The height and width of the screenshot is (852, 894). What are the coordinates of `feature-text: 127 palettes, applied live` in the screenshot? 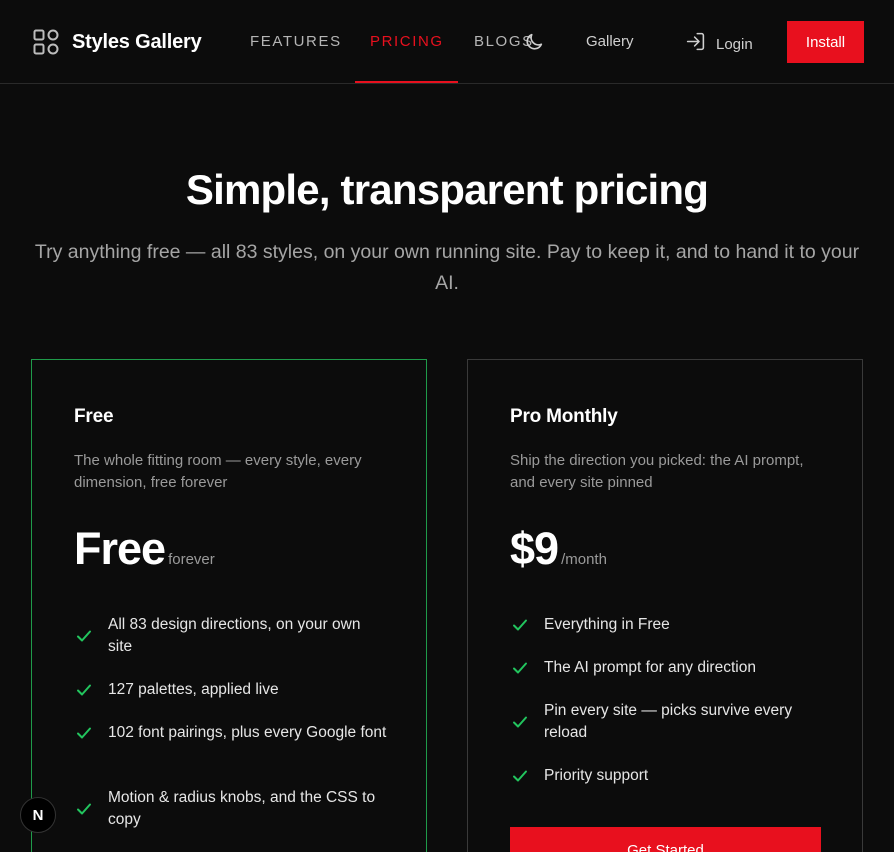 It's located at (193, 689).